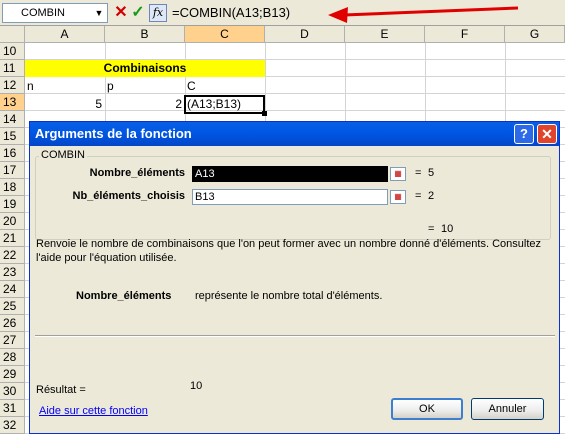 The width and height of the screenshot is (565, 434). What do you see at coordinates (12, 102) in the screenshot?
I see `row-header: 13` at bounding box center [12, 102].